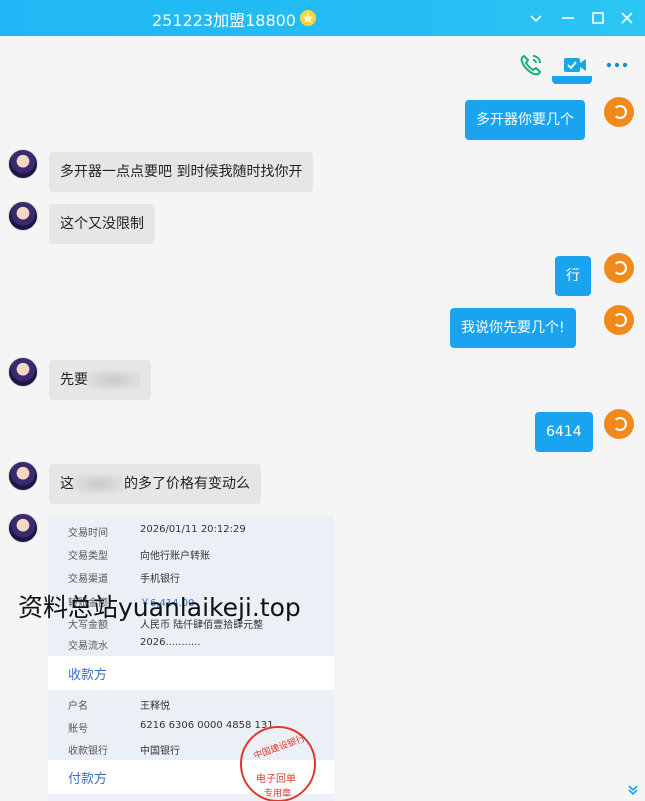 The image size is (645, 801). Describe the element at coordinates (572, 80) in the screenshot. I see `bubble-partial` at that location.